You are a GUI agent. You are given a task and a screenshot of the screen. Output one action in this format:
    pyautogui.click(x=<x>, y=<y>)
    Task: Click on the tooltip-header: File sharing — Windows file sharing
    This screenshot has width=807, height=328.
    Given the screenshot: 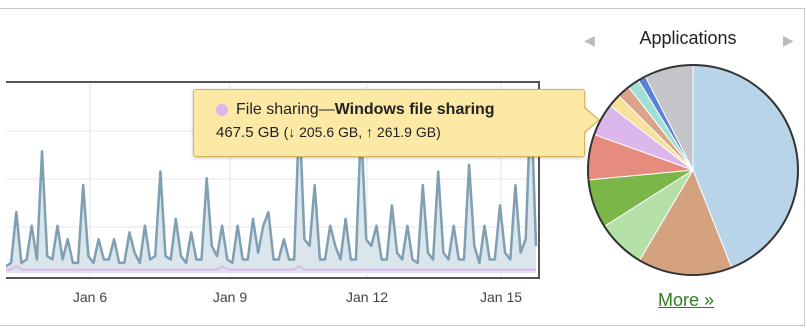 What is the action you would take?
    pyautogui.click(x=400, y=110)
    